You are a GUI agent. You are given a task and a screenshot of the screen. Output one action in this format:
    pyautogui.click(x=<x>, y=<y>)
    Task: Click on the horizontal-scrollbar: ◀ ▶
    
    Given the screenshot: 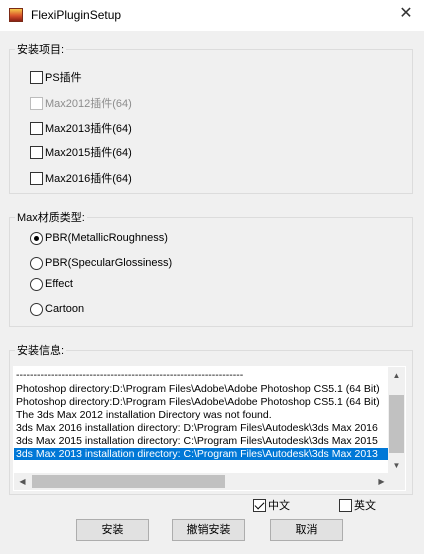 What is the action you would take?
    pyautogui.click(x=209, y=481)
    